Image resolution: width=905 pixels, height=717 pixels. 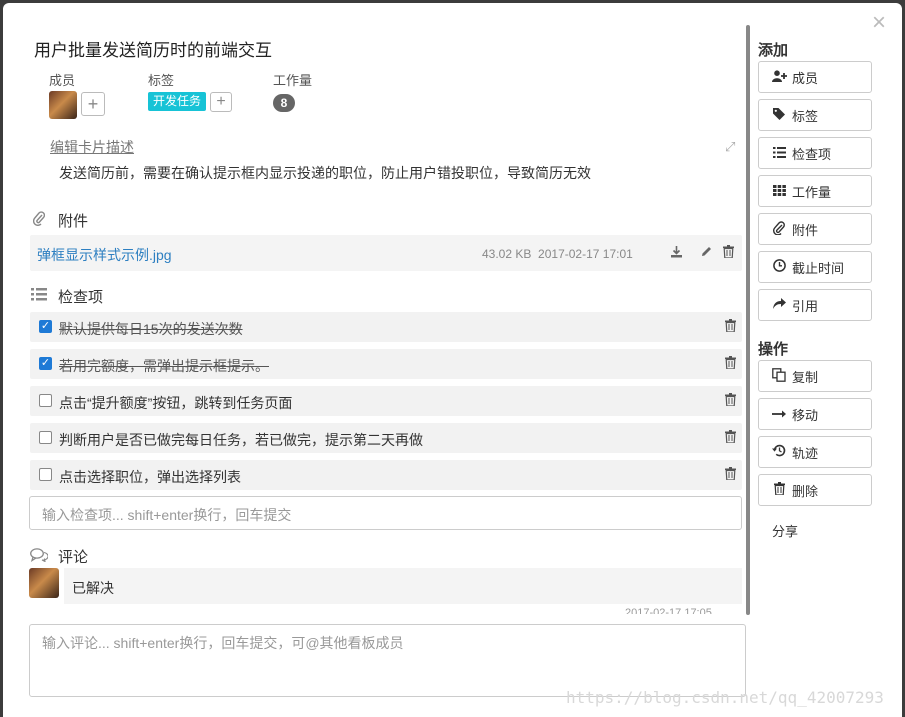 What do you see at coordinates (706, 253) in the screenshot?
I see `edit-icon` at bounding box center [706, 253].